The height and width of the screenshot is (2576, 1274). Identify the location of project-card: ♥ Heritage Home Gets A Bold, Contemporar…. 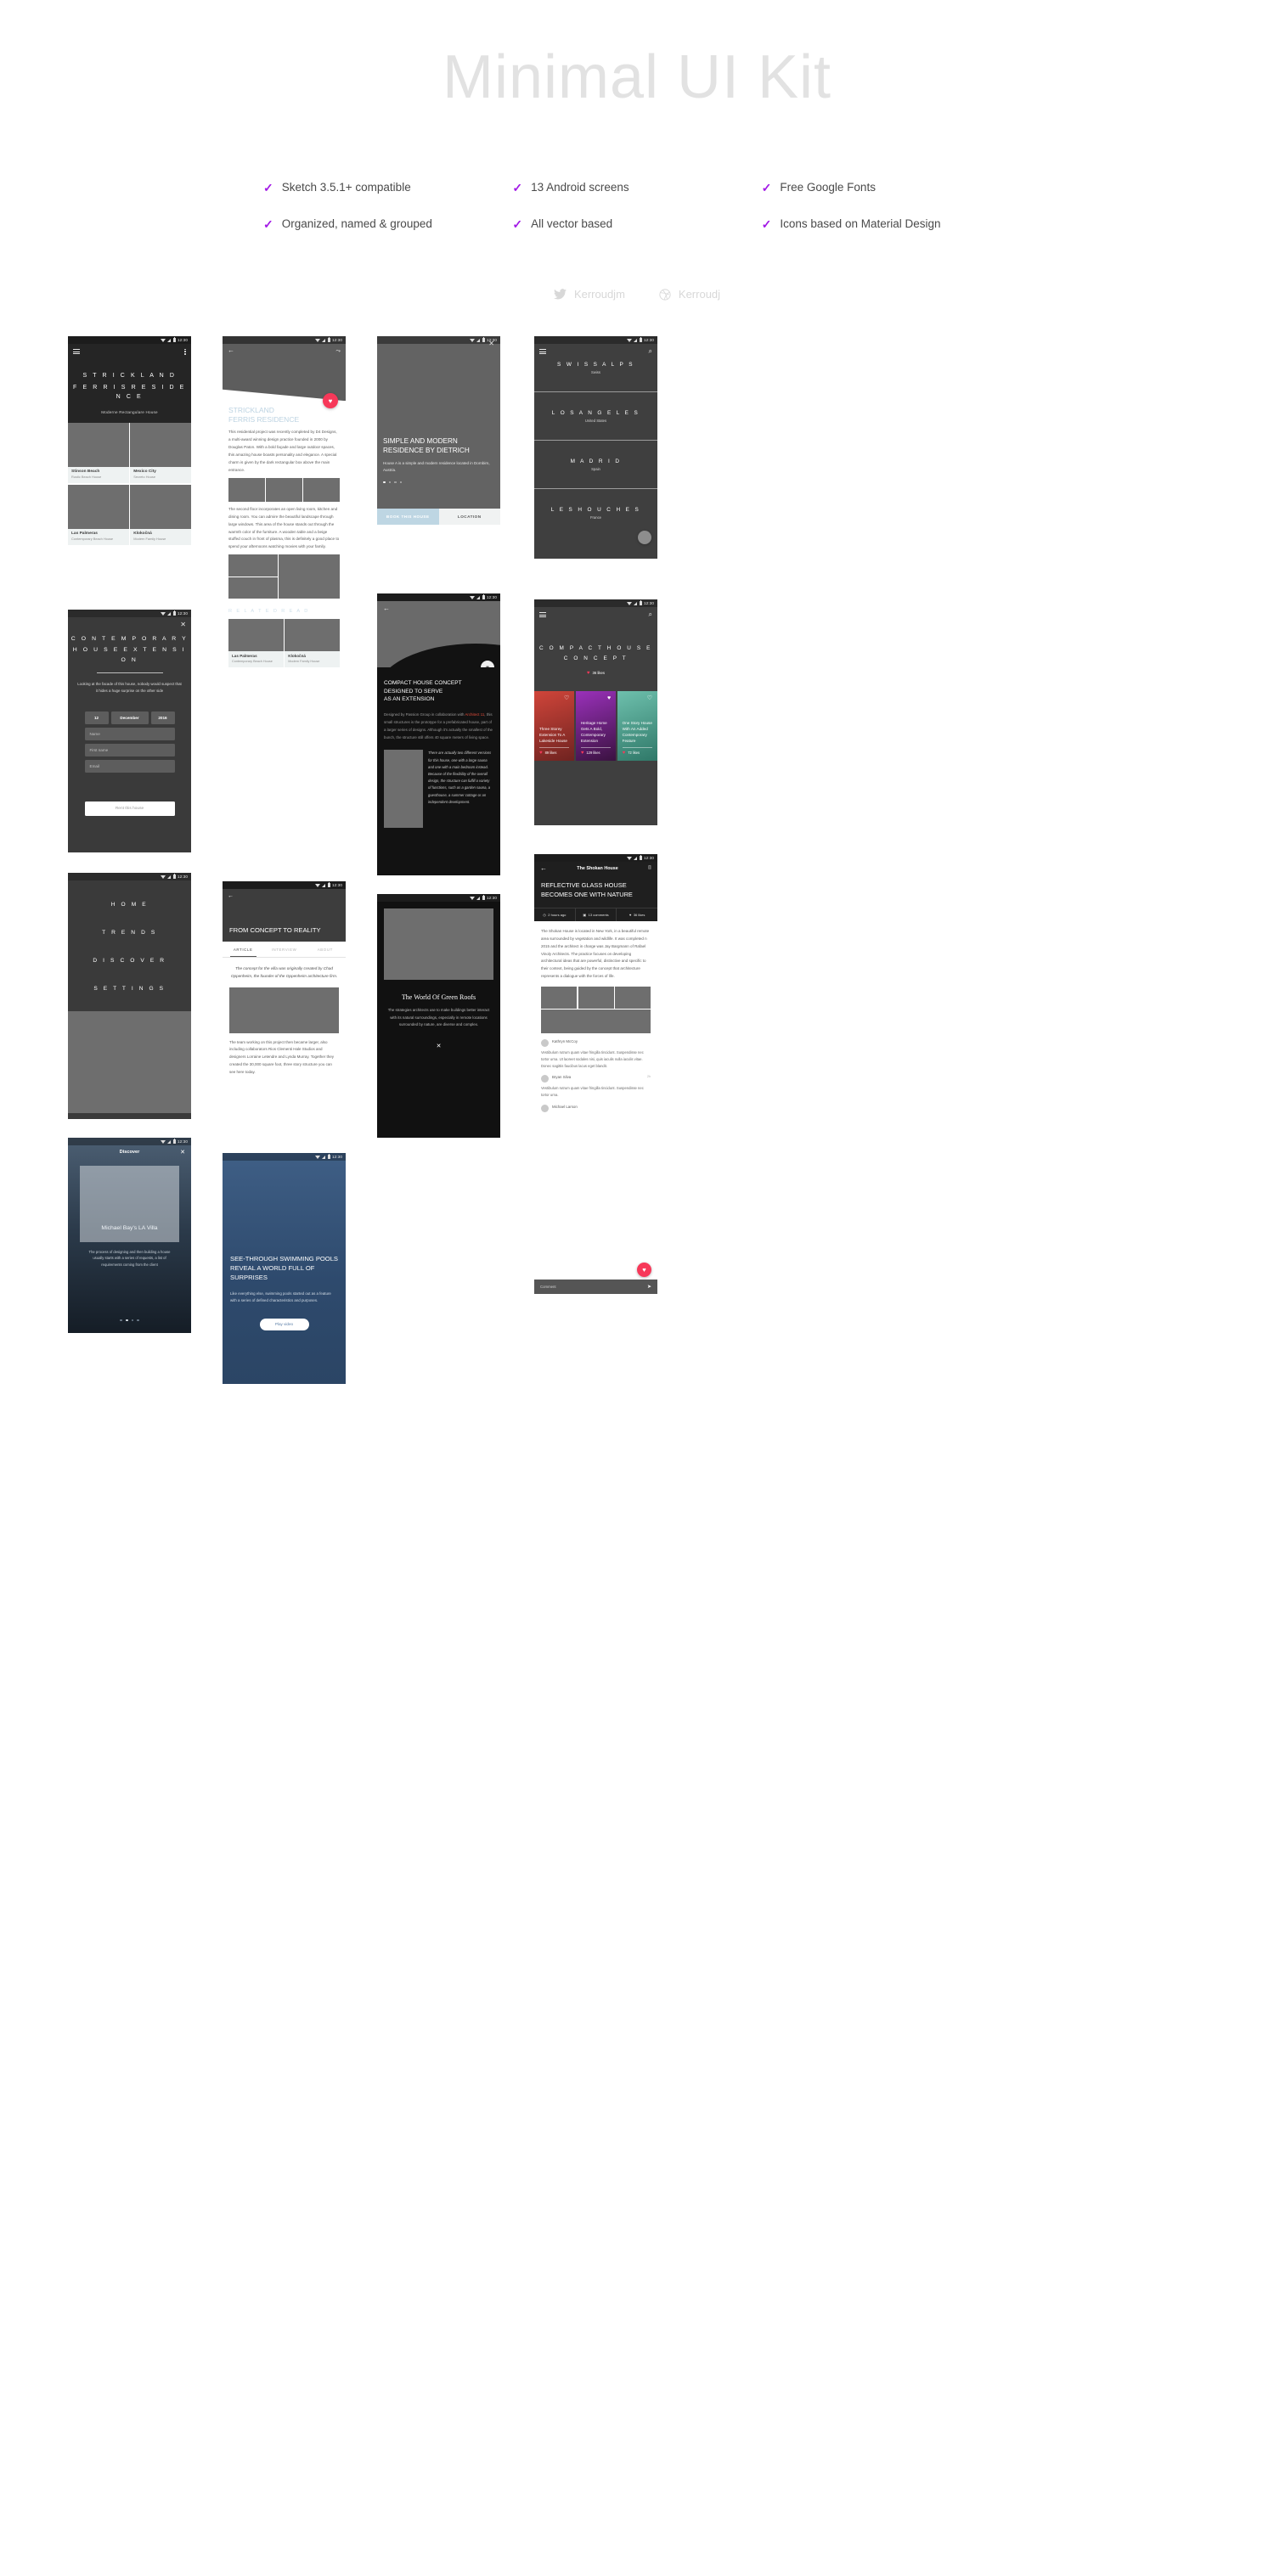
(596, 725).